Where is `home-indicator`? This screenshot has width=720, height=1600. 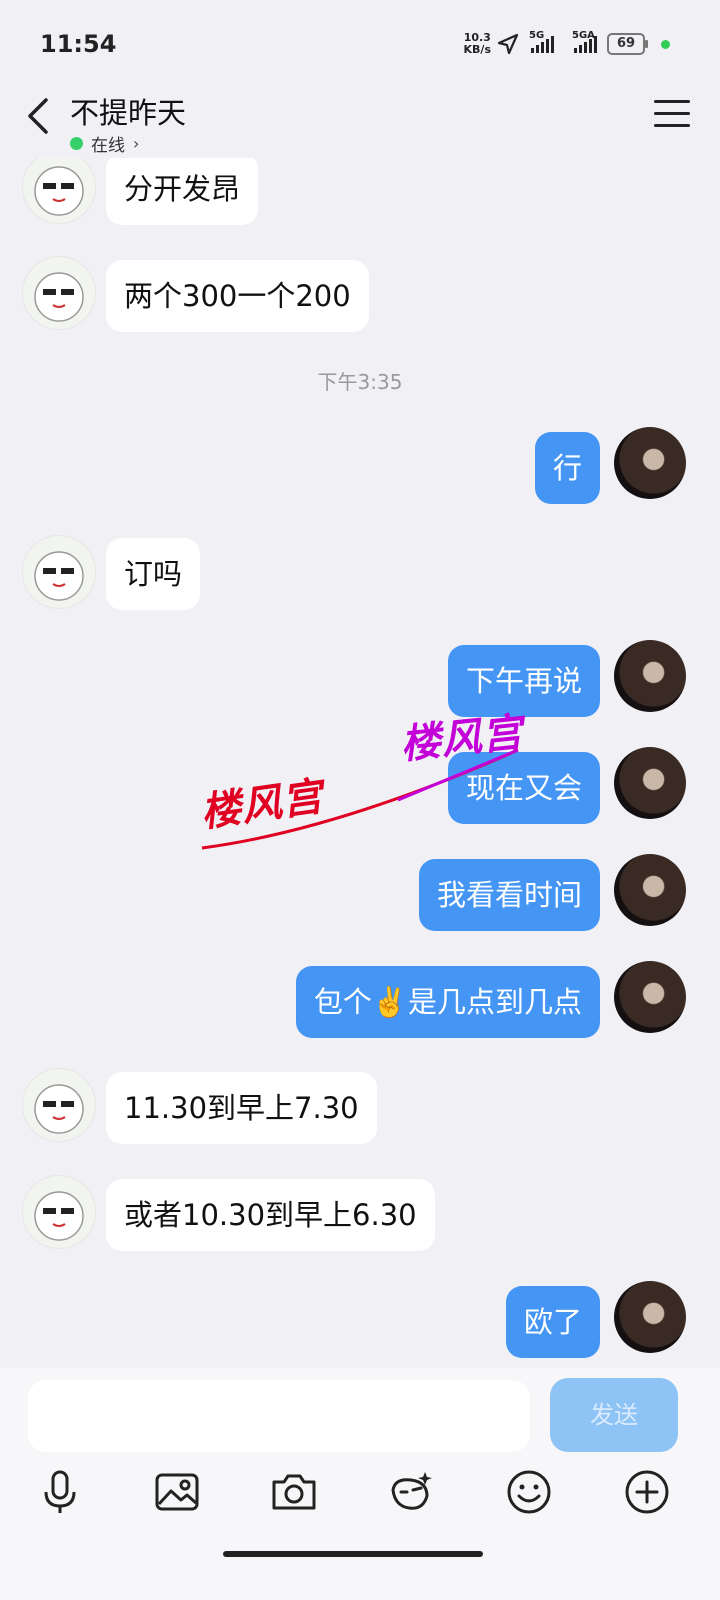
home-indicator is located at coordinates (353, 1554).